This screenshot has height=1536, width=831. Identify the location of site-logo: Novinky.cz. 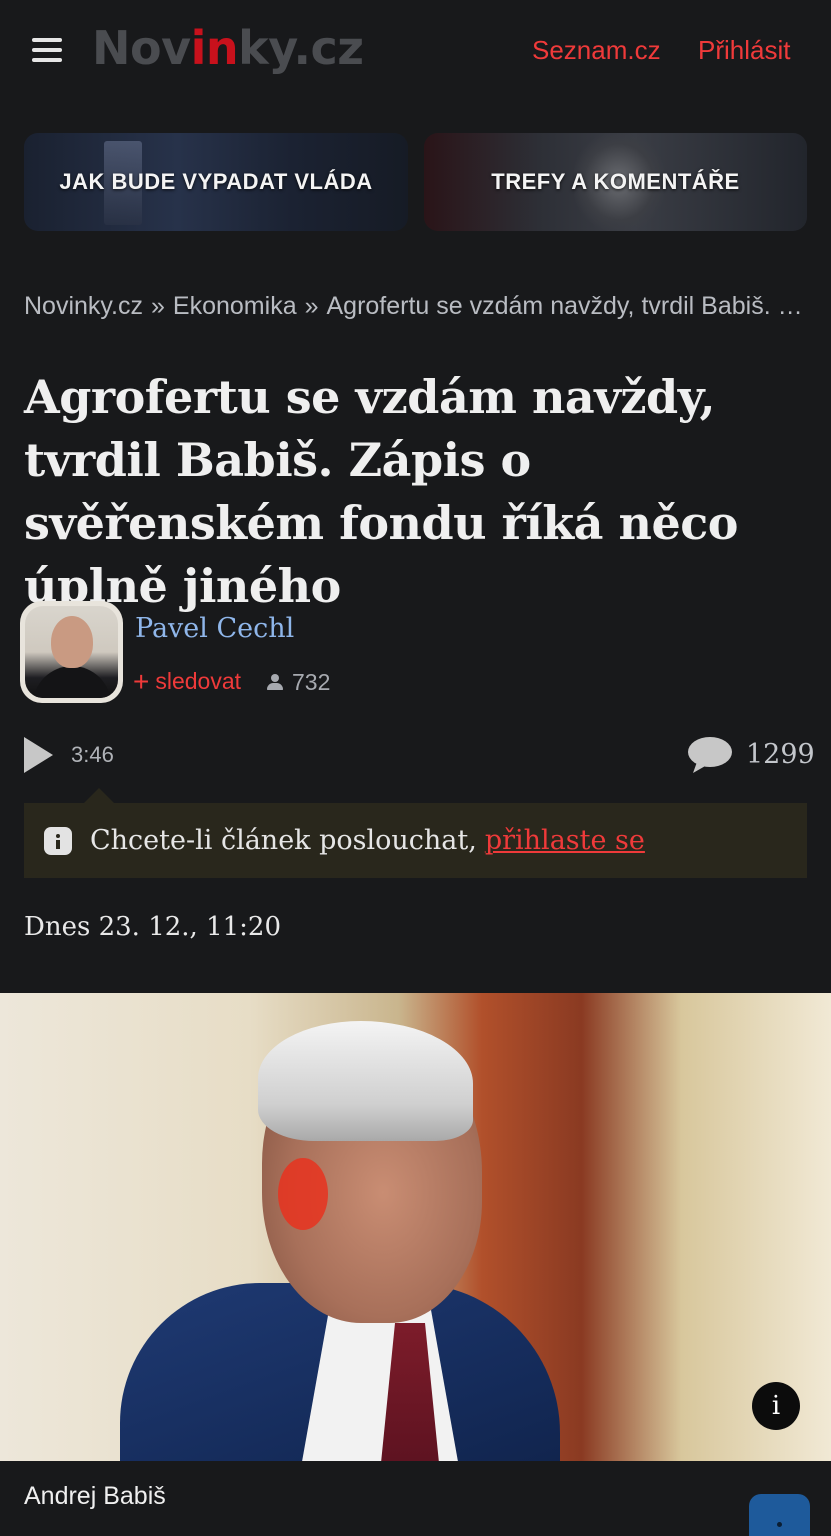
(228, 48).